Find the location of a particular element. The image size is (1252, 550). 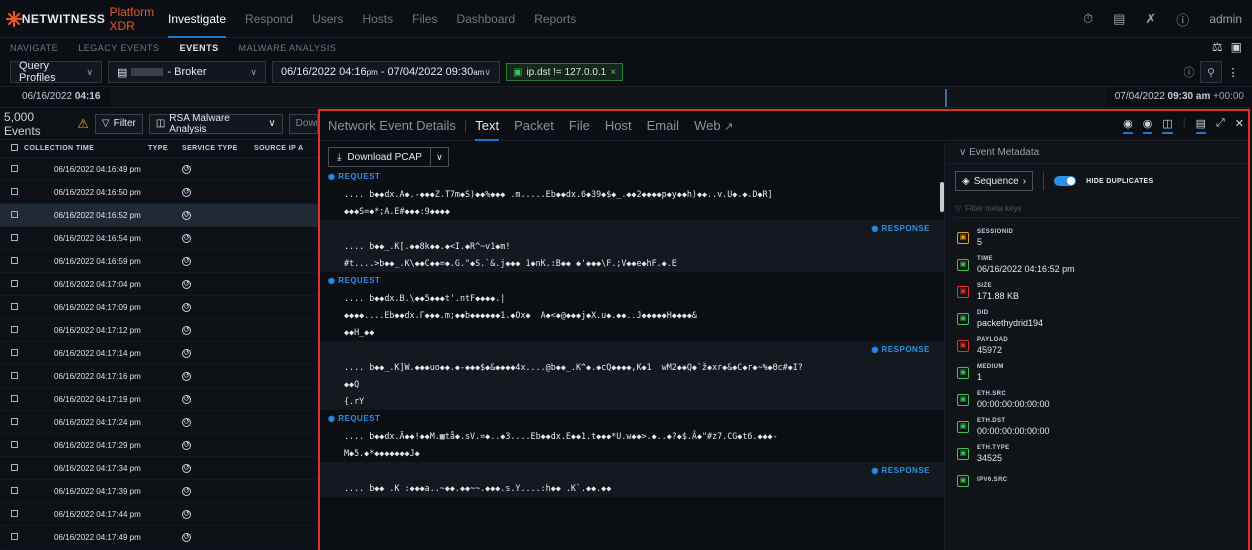

notes-icon: ▤ is located at coordinates (1119, 19).